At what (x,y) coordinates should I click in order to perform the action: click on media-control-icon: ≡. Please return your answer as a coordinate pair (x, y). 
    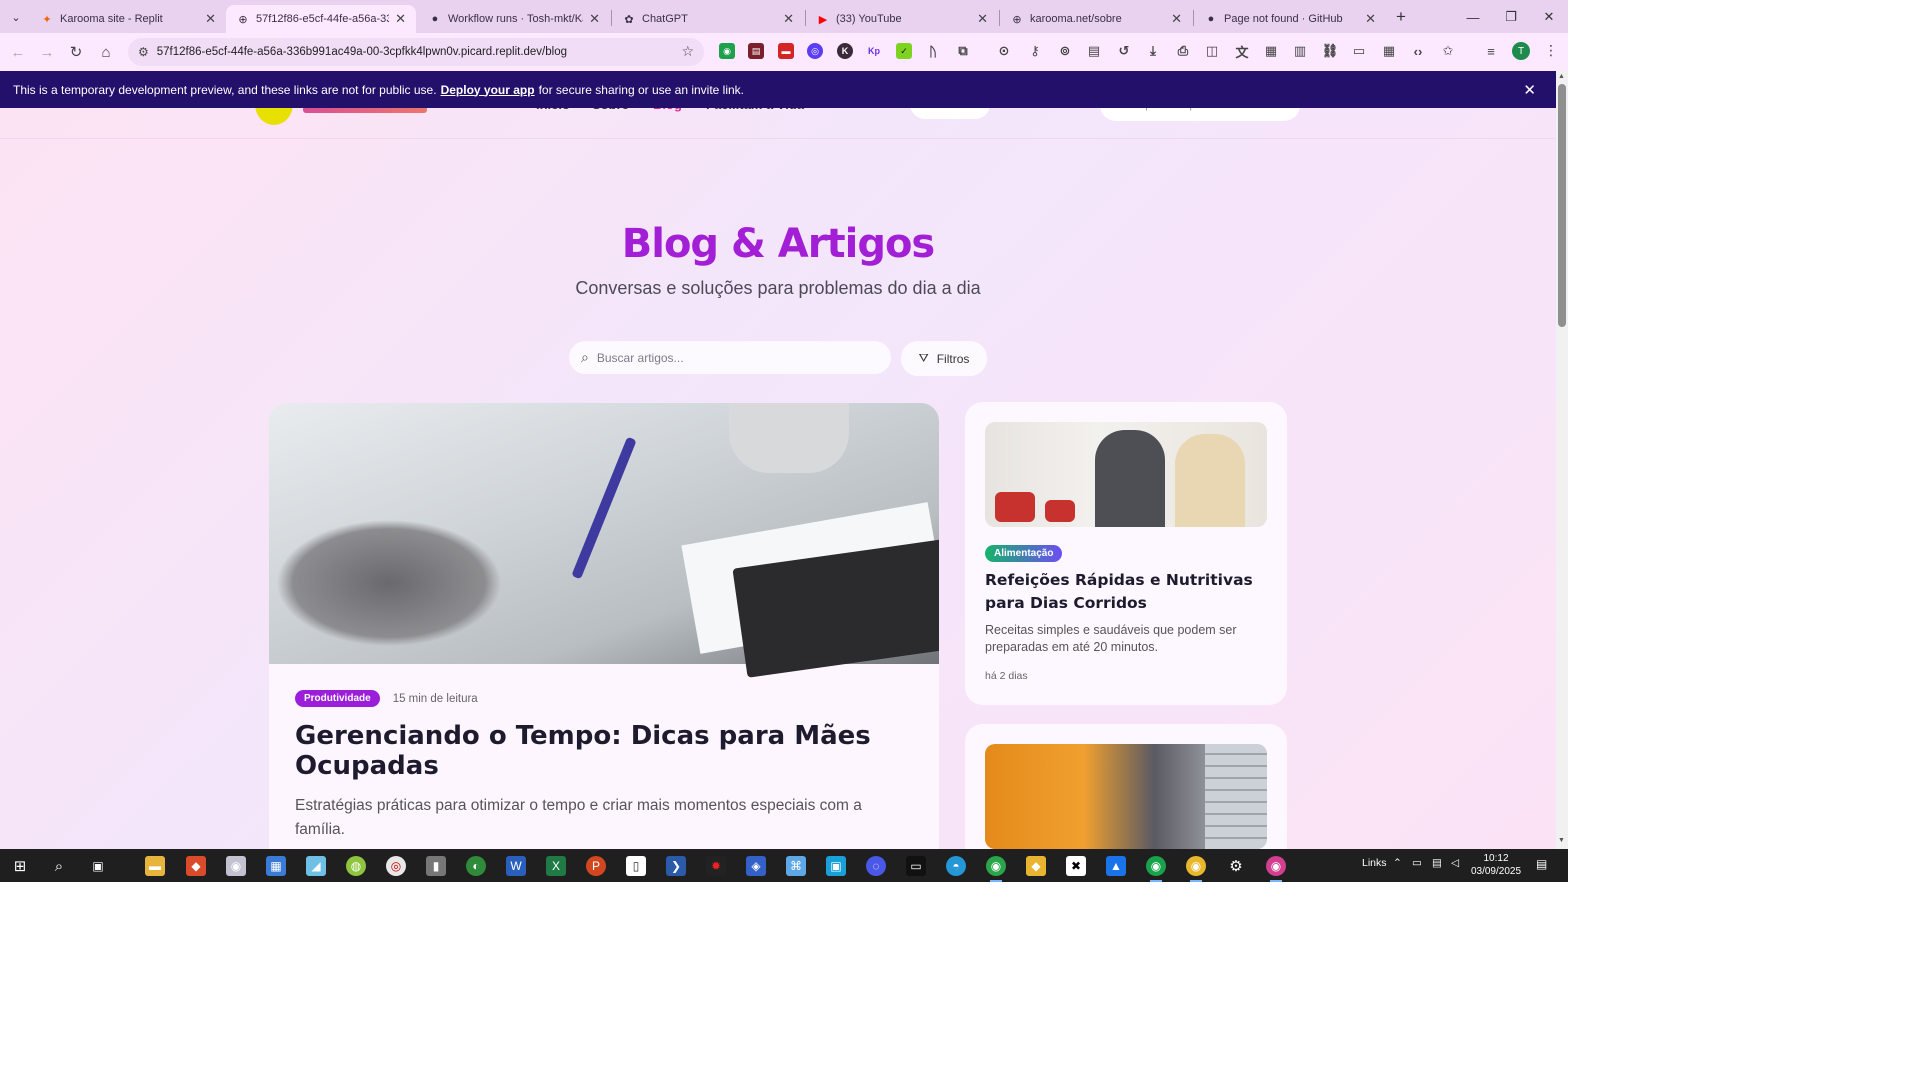
    Looking at the image, I should click on (1491, 51).